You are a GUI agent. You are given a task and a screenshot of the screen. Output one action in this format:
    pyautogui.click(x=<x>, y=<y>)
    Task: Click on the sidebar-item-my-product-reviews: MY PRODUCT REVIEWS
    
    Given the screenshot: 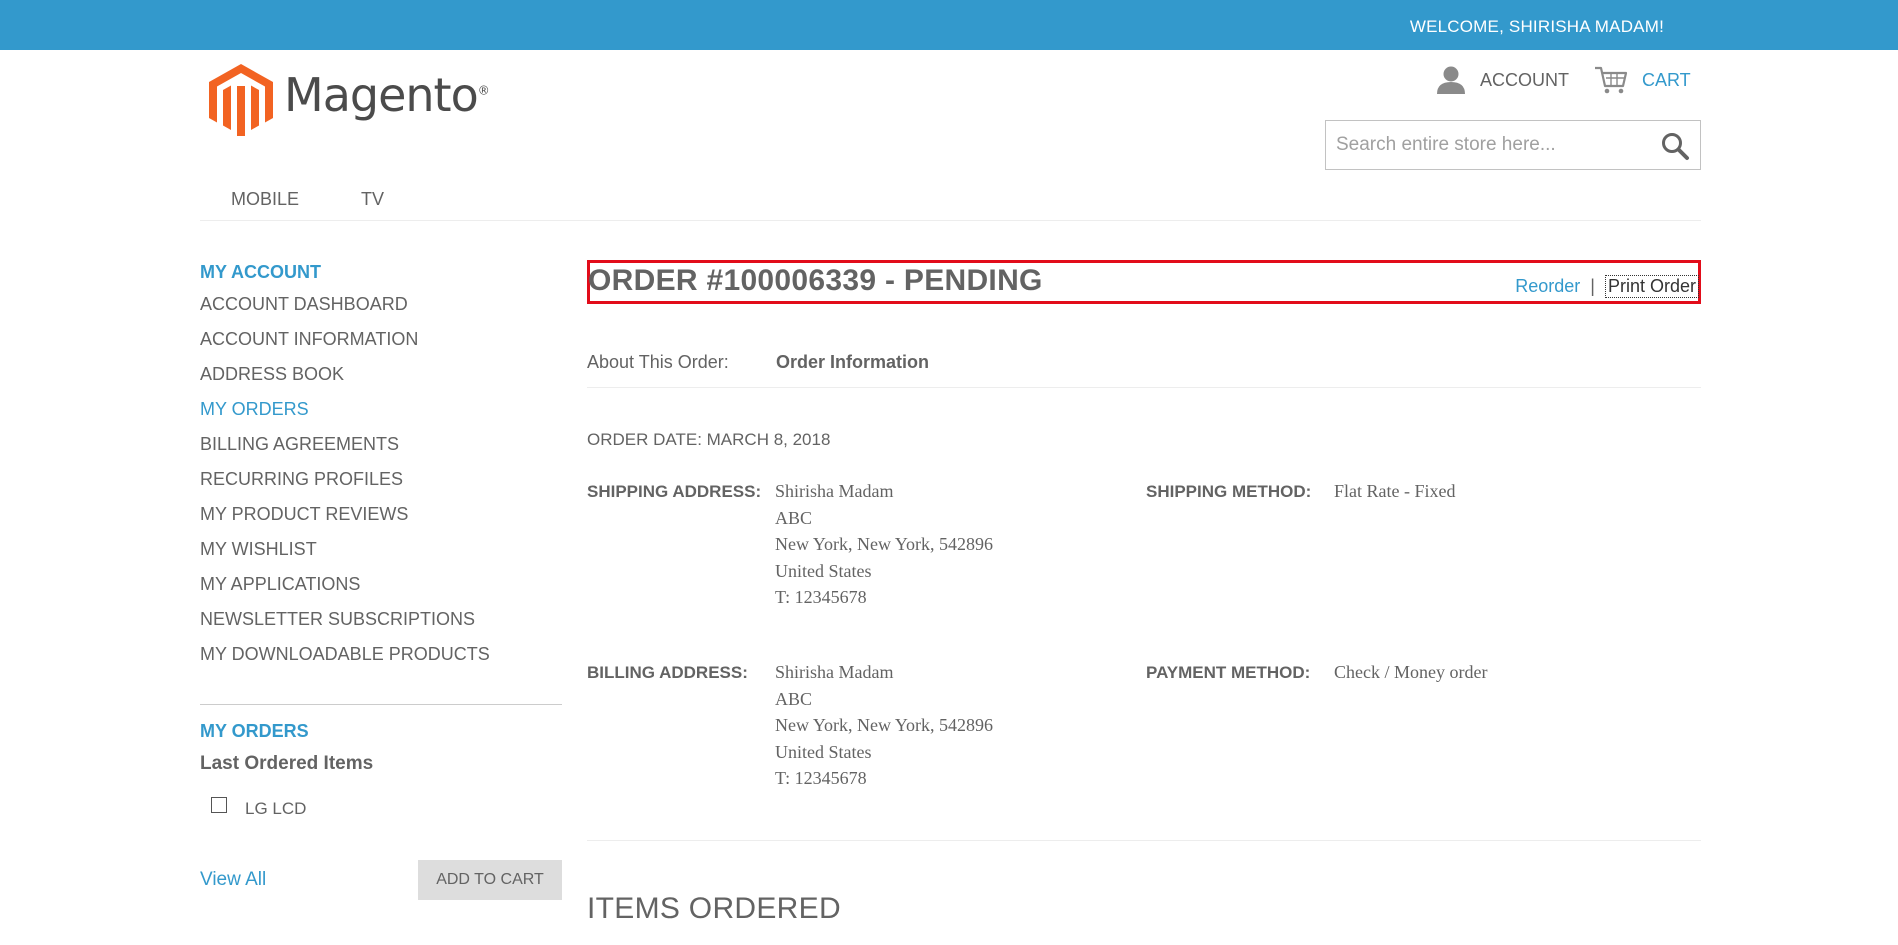 What is the action you would take?
    pyautogui.click(x=381, y=514)
    